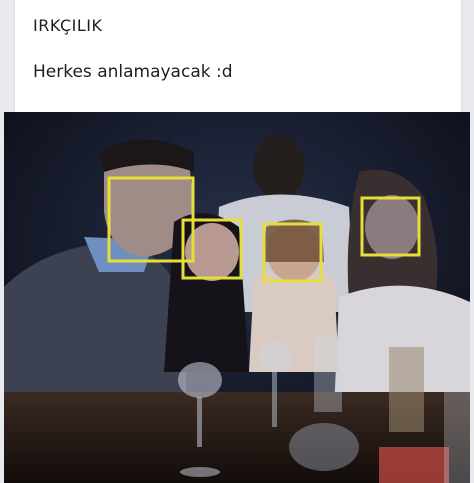 This screenshot has height=483, width=474. What do you see at coordinates (133, 72) in the screenshot?
I see `post-text: Herkes anlamayacak :d` at bounding box center [133, 72].